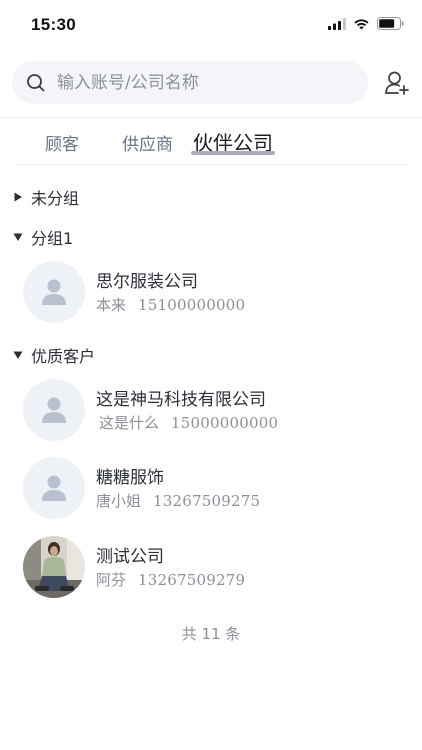  I want to click on caret-right-icon, so click(18, 197).